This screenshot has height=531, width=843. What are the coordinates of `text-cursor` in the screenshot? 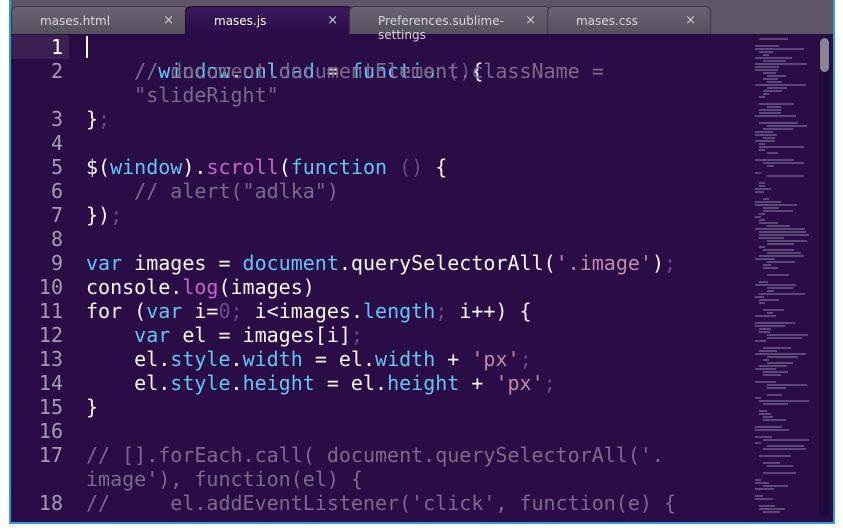 It's located at (87, 47).